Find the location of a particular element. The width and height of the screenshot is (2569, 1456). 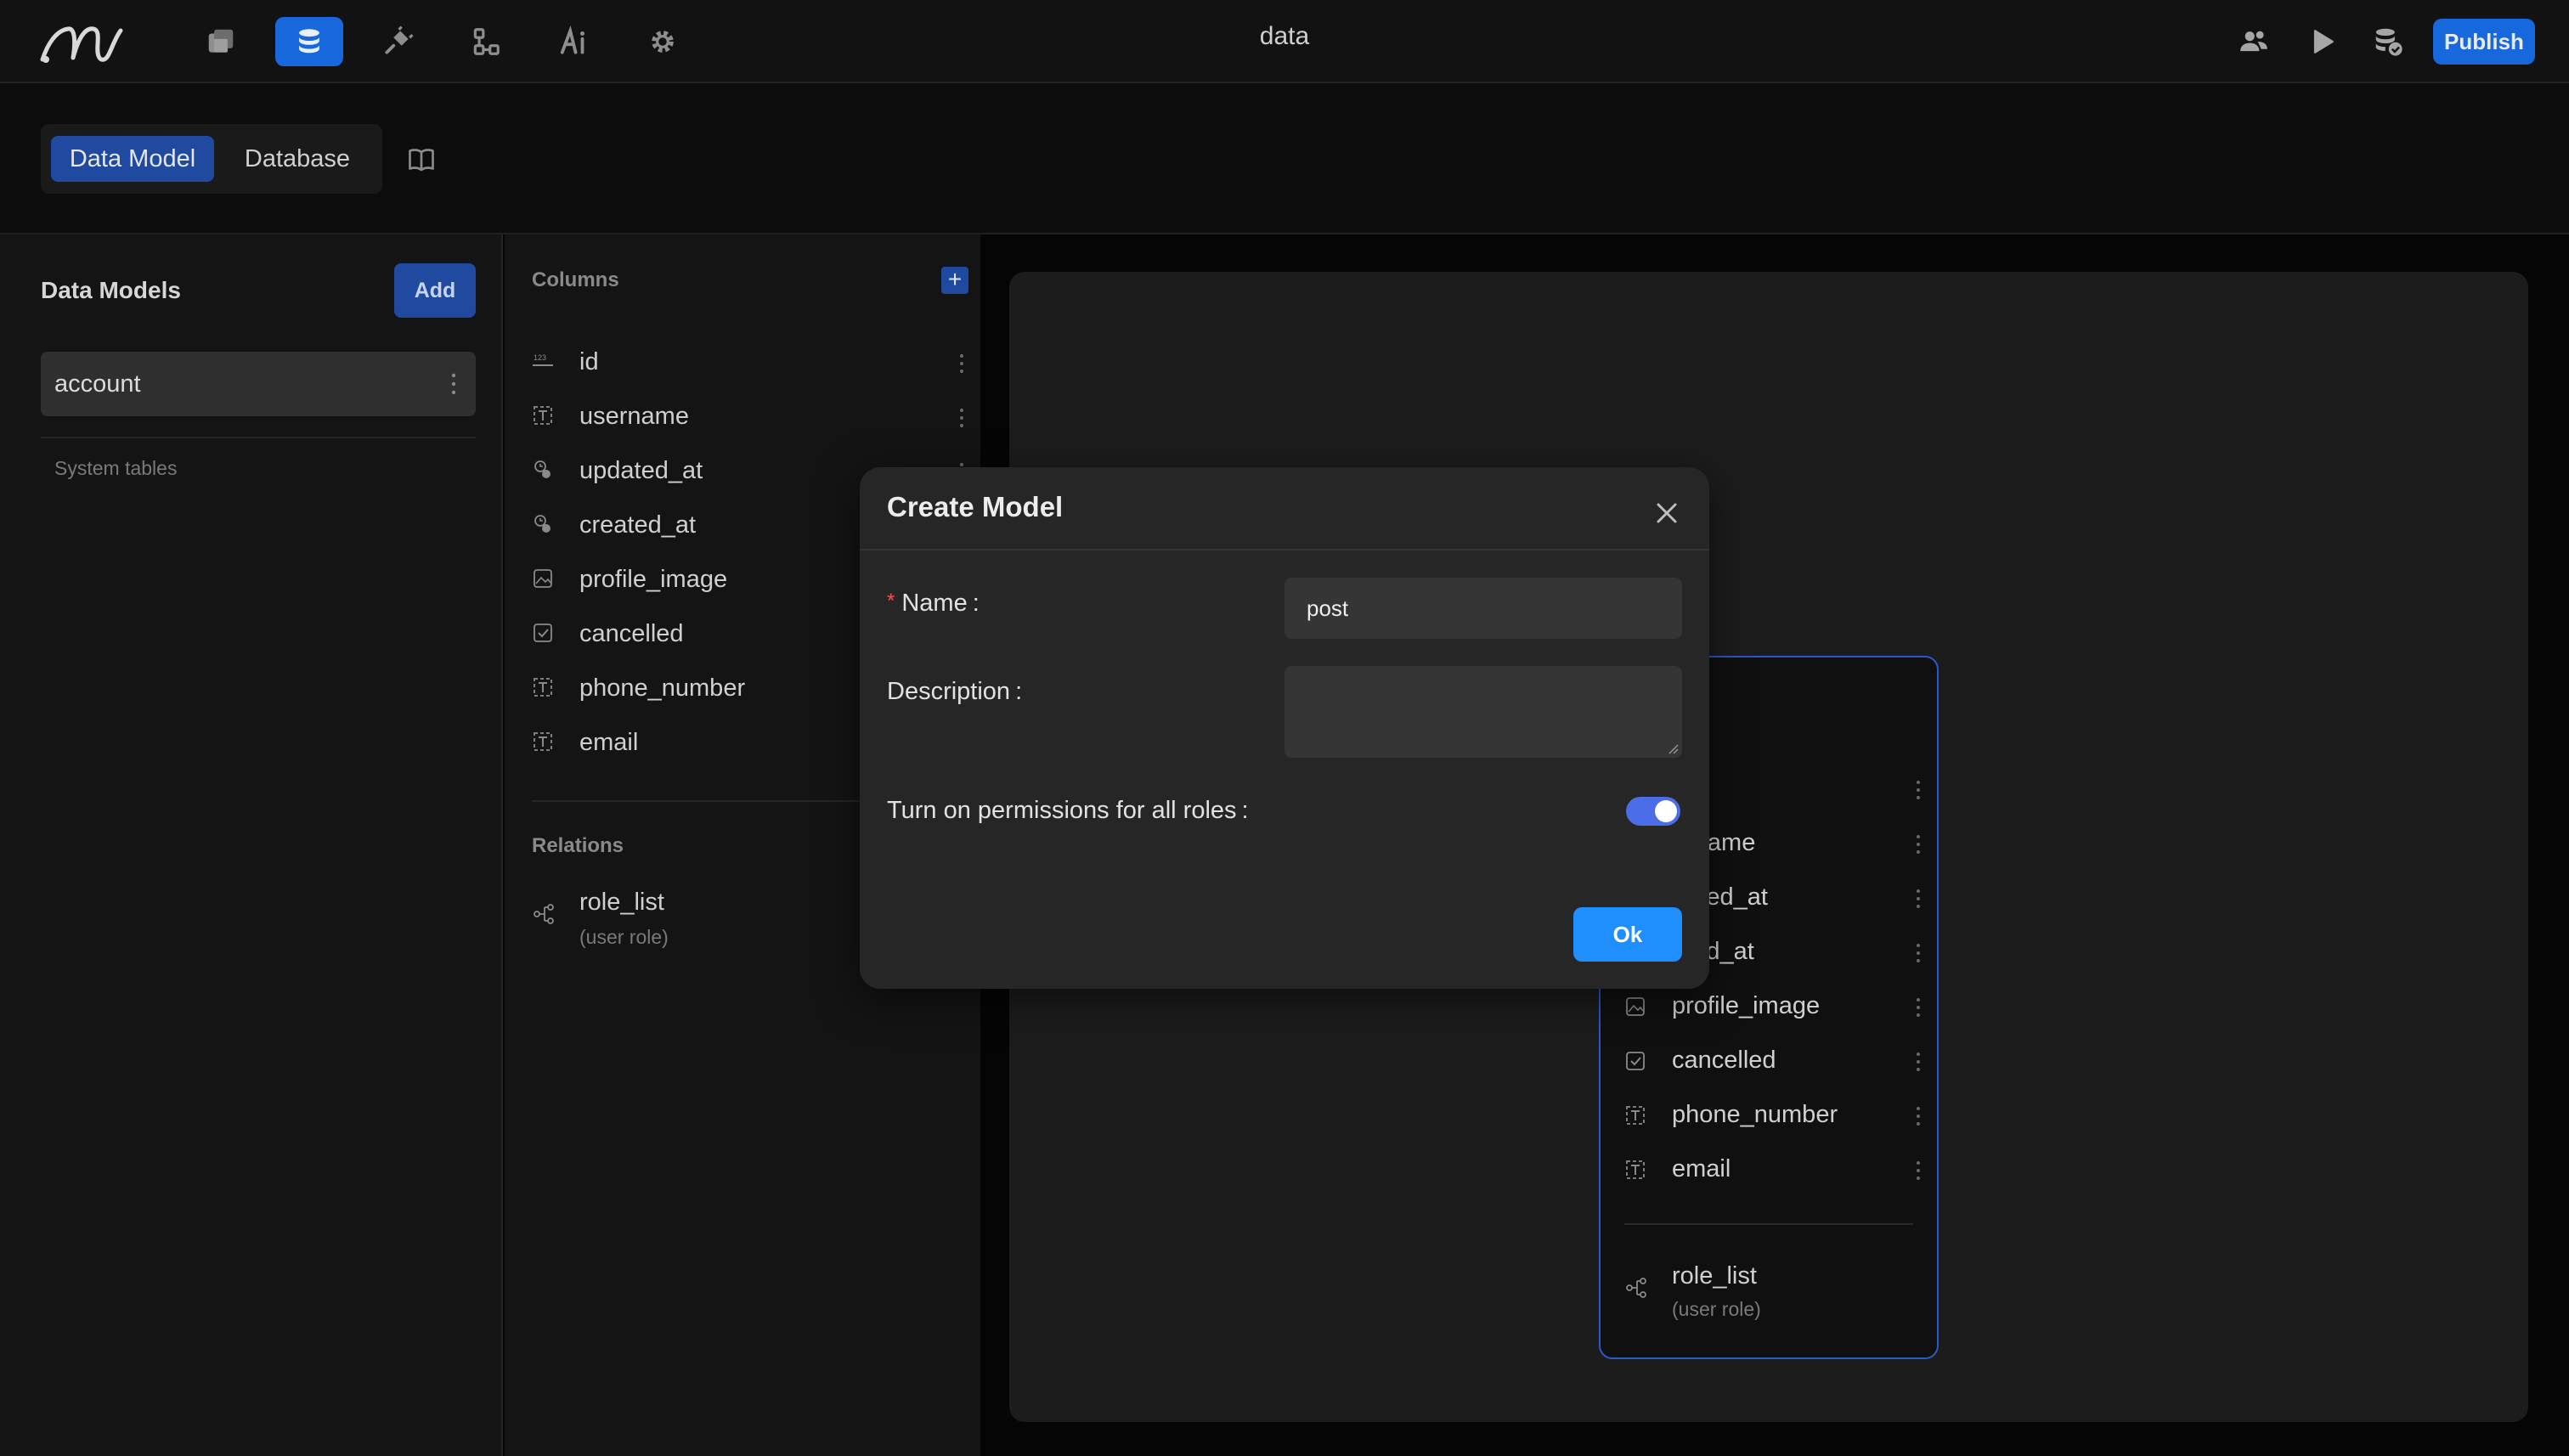

column-row: 123 id is located at coordinates (749, 364).